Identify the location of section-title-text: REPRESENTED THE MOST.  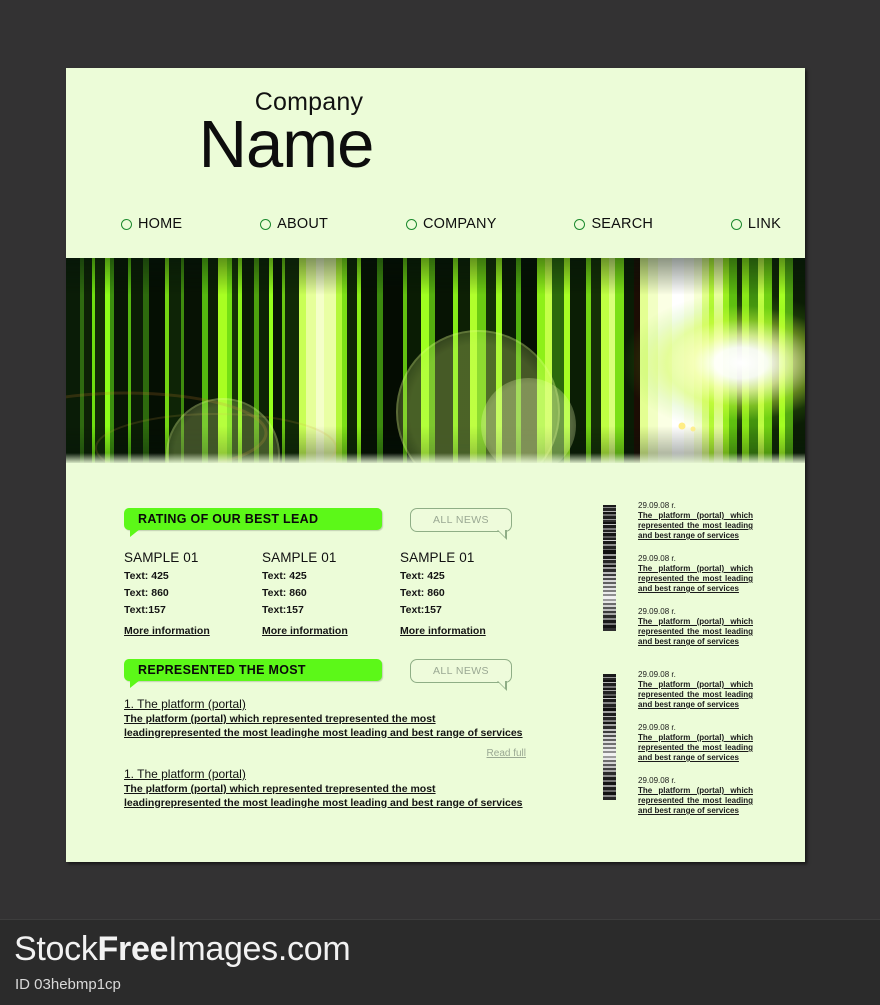
(222, 670).